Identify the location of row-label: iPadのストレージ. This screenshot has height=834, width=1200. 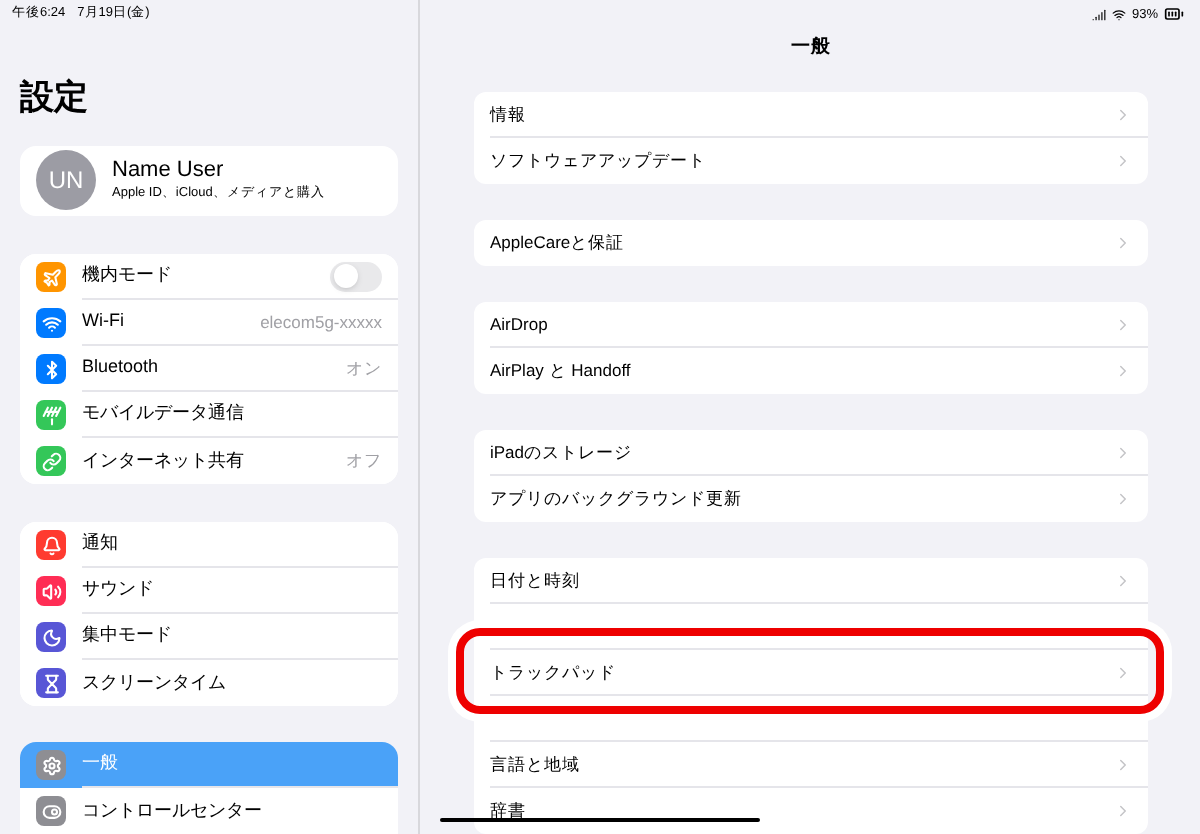
(802, 452).